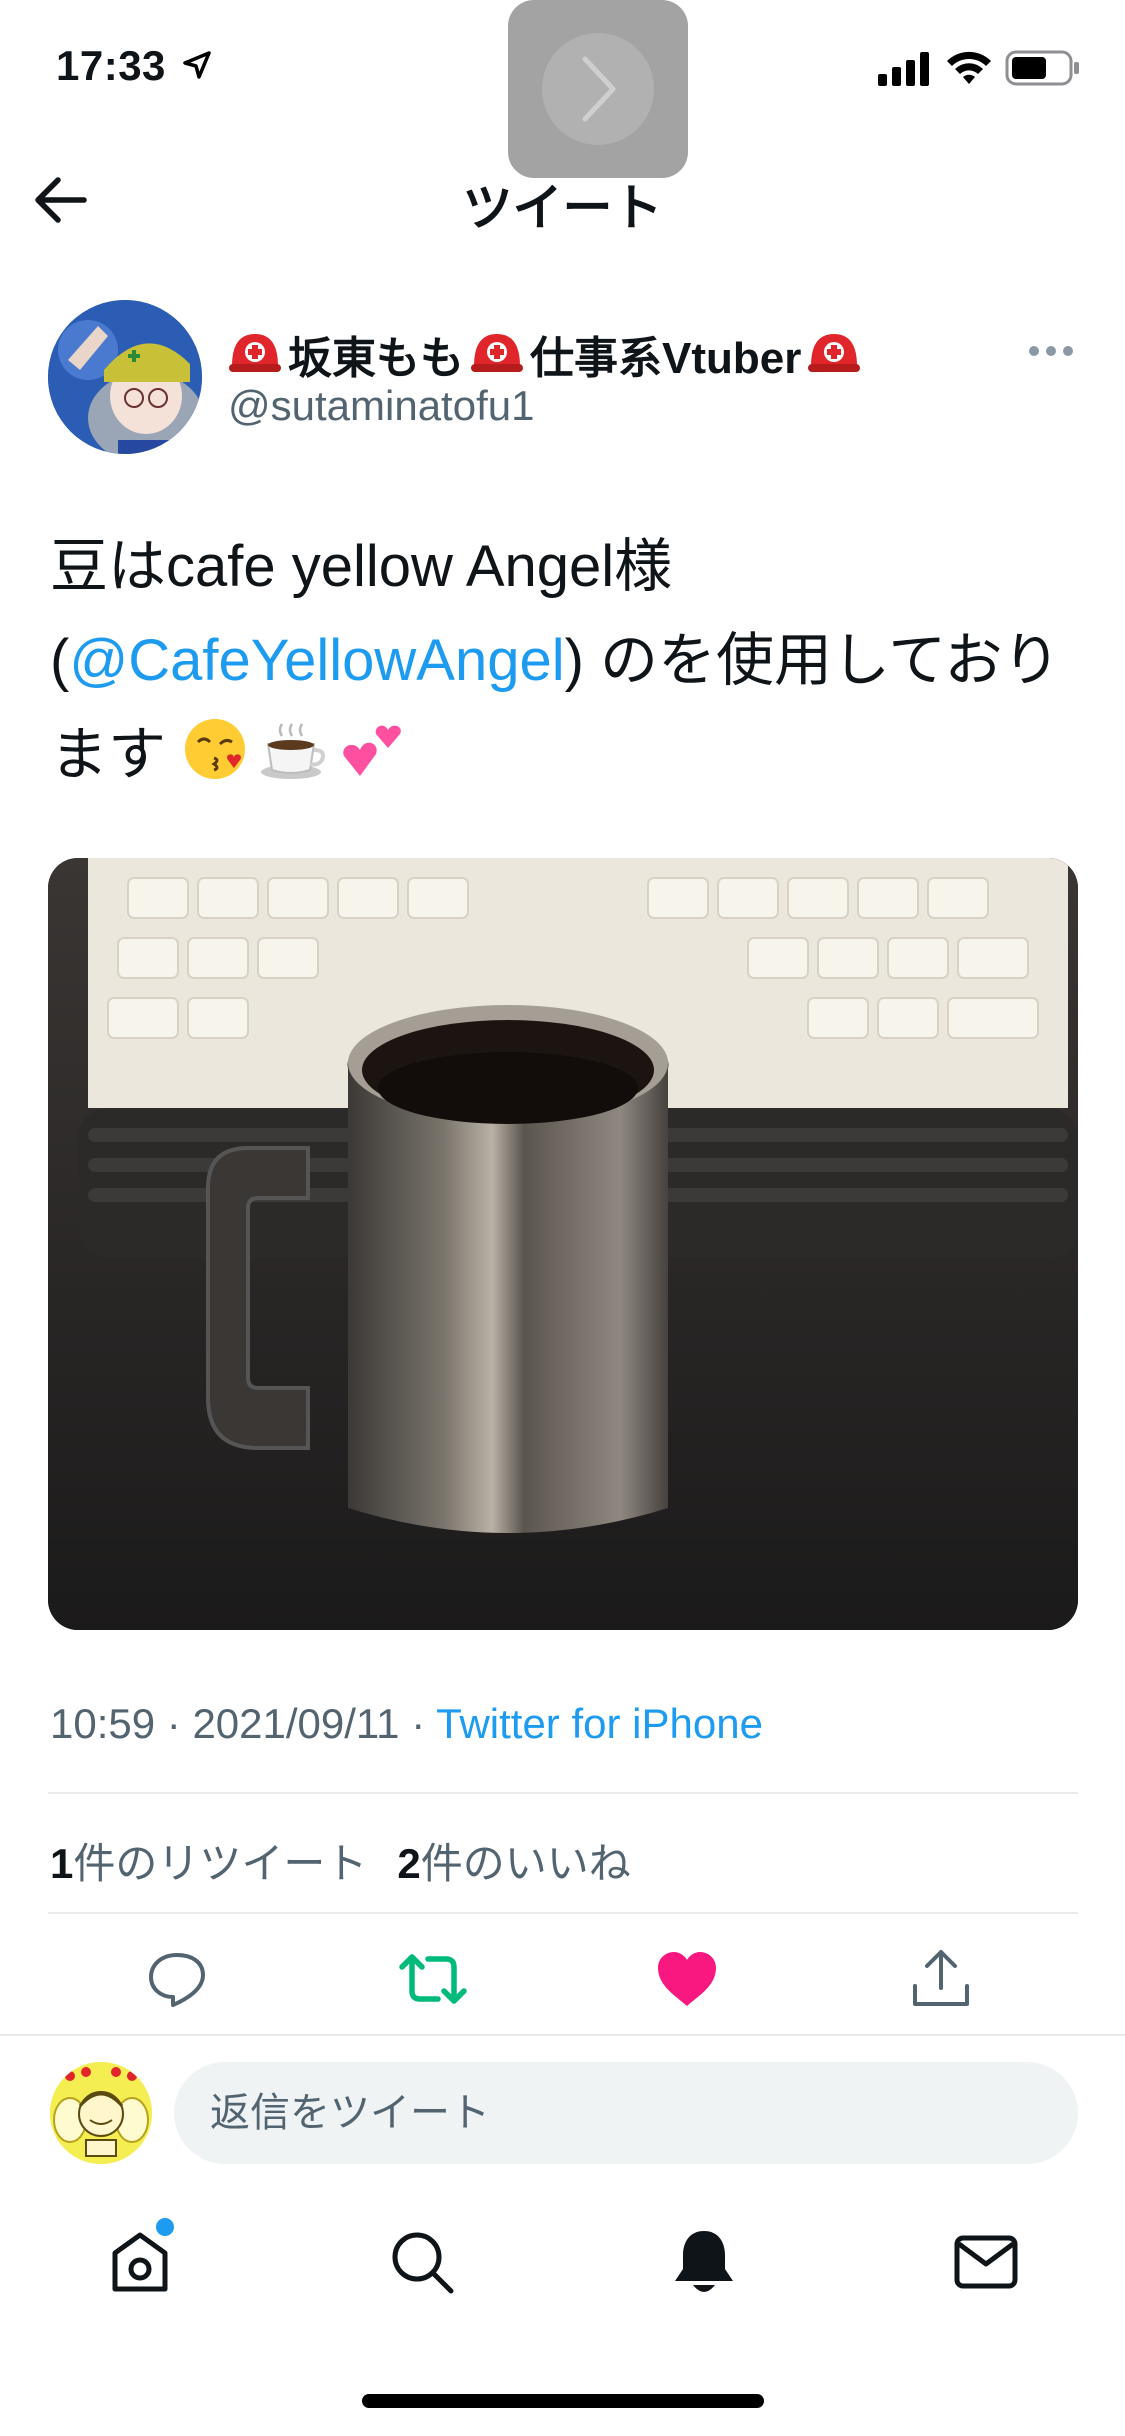 The width and height of the screenshot is (1125, 2436). Describe the element at coordinates (903, 69) in the screenshot. I see `cellular-signal-icon` at that location.